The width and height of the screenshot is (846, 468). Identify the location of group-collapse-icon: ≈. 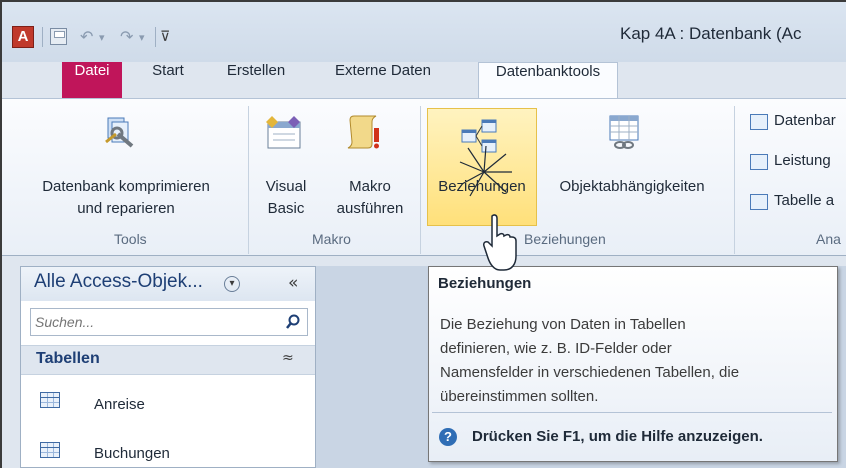
(288, 358).